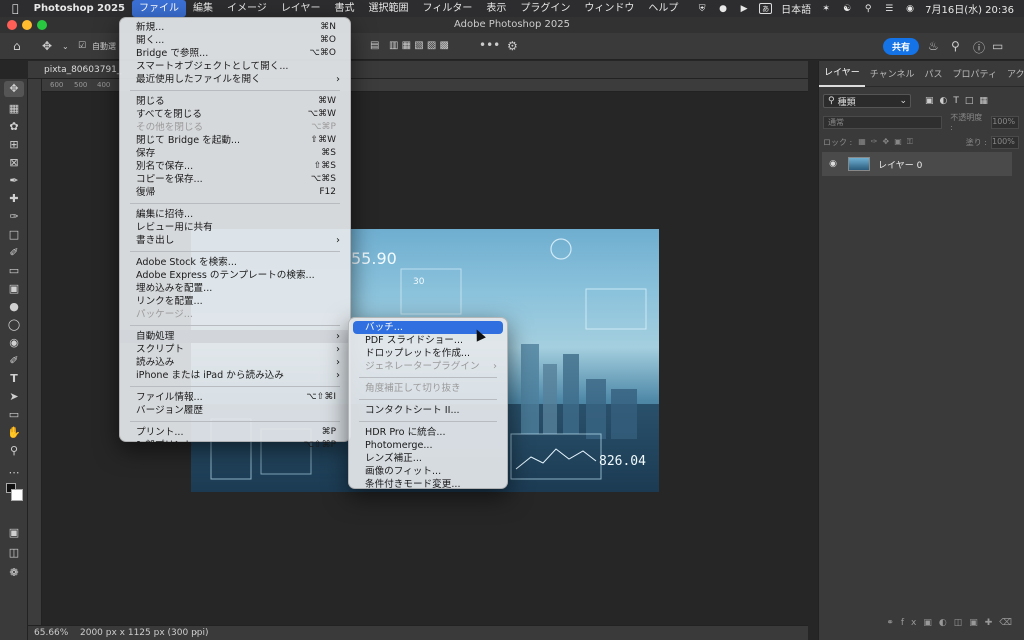 This screenshot has width=1024, height=640. What do you see at coordinates (744, 8) in the screenshot?
I see `play-icon: ▶` at bounding box center [744, 8].